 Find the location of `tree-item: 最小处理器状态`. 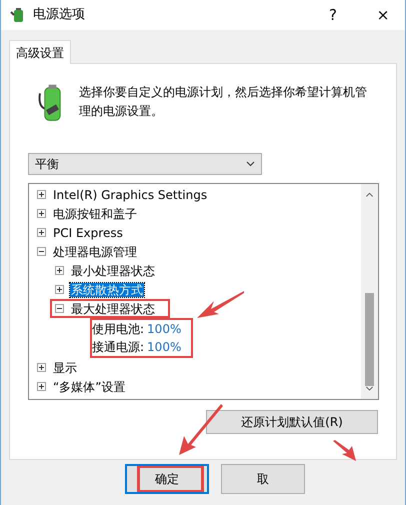

tree-item: 最小处理器状态 is located at coordinates (113, 271).